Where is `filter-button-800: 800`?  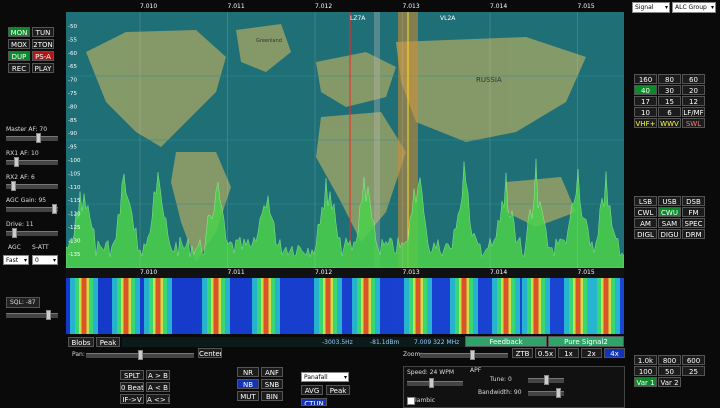 filter-button-800: 800 is located at coordinates (669, 360).